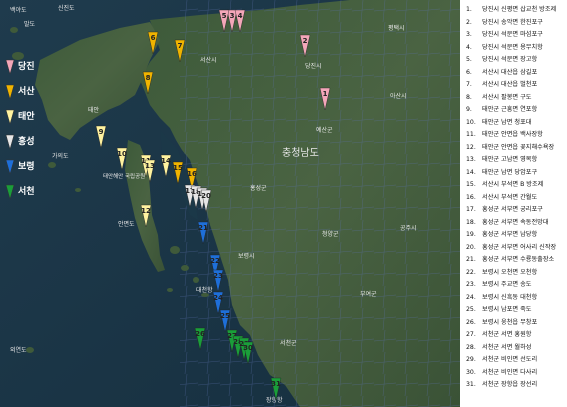 The height and width of the screenshot is (407, 567). Describe the element at coordinates (218, 276) in the screenshot. I see `site-marker-number-23: 23` at that location.